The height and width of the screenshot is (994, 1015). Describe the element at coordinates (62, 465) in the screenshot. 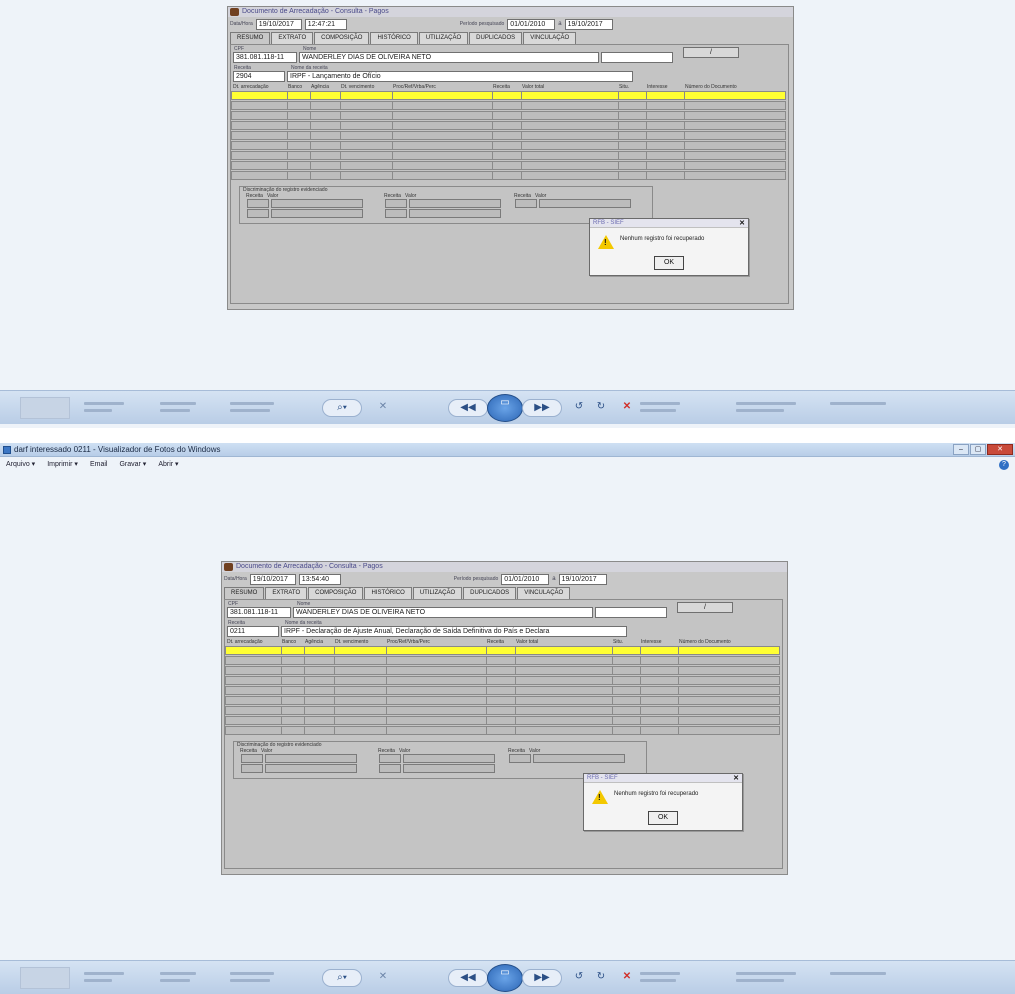

I see `menu-imprimir: Imprimir ▾` at that location.